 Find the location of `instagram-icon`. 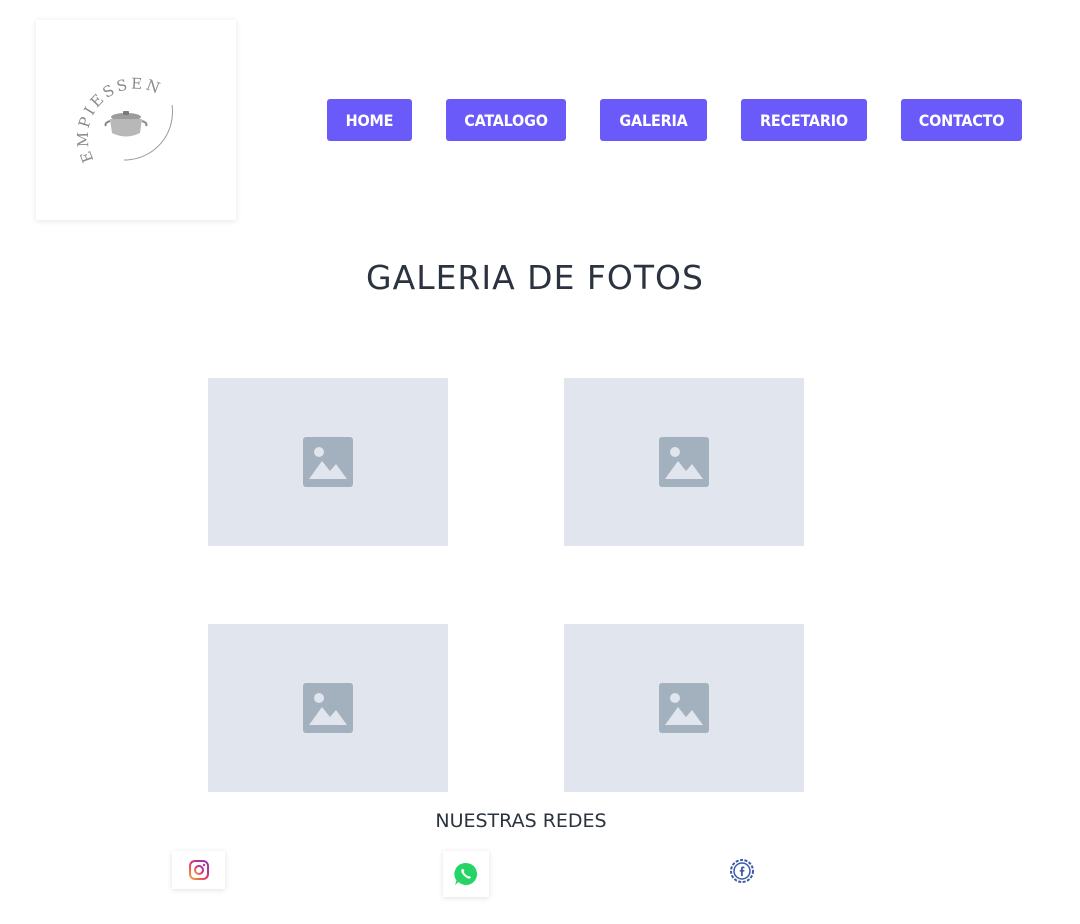

instagram-icon is located at coordinates (198, 870).